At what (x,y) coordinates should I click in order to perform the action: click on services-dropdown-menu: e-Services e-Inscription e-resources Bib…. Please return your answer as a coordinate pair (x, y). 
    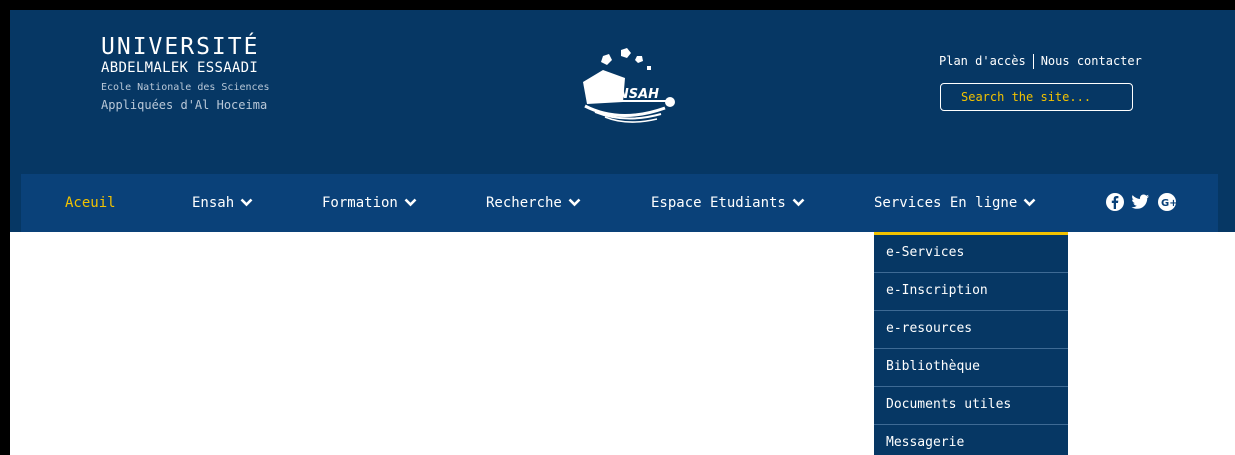
    Looking at the image, I should click on (971, 343).